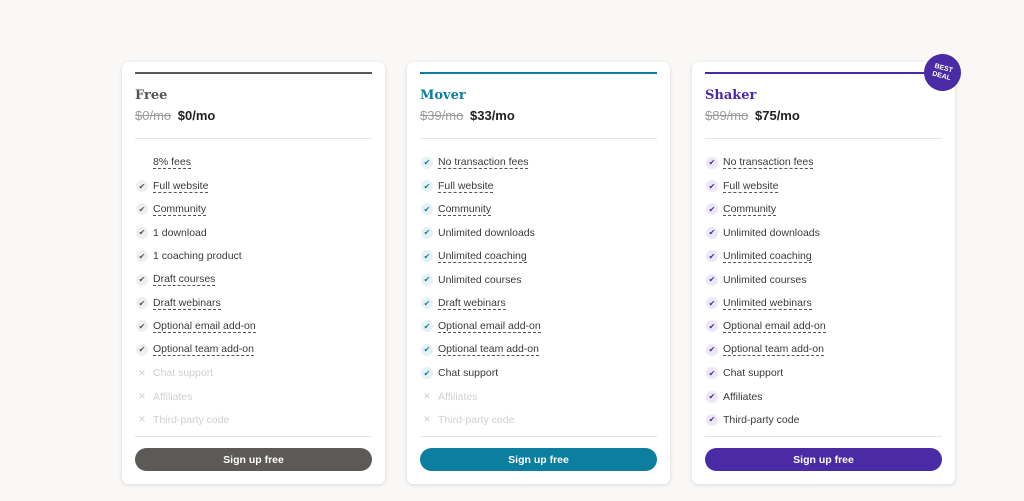 This screenshot has height=501, width=1024. Describe the element at coordinates (443, 95) in the screenshot. I see `plan-name: Mover` at that location.